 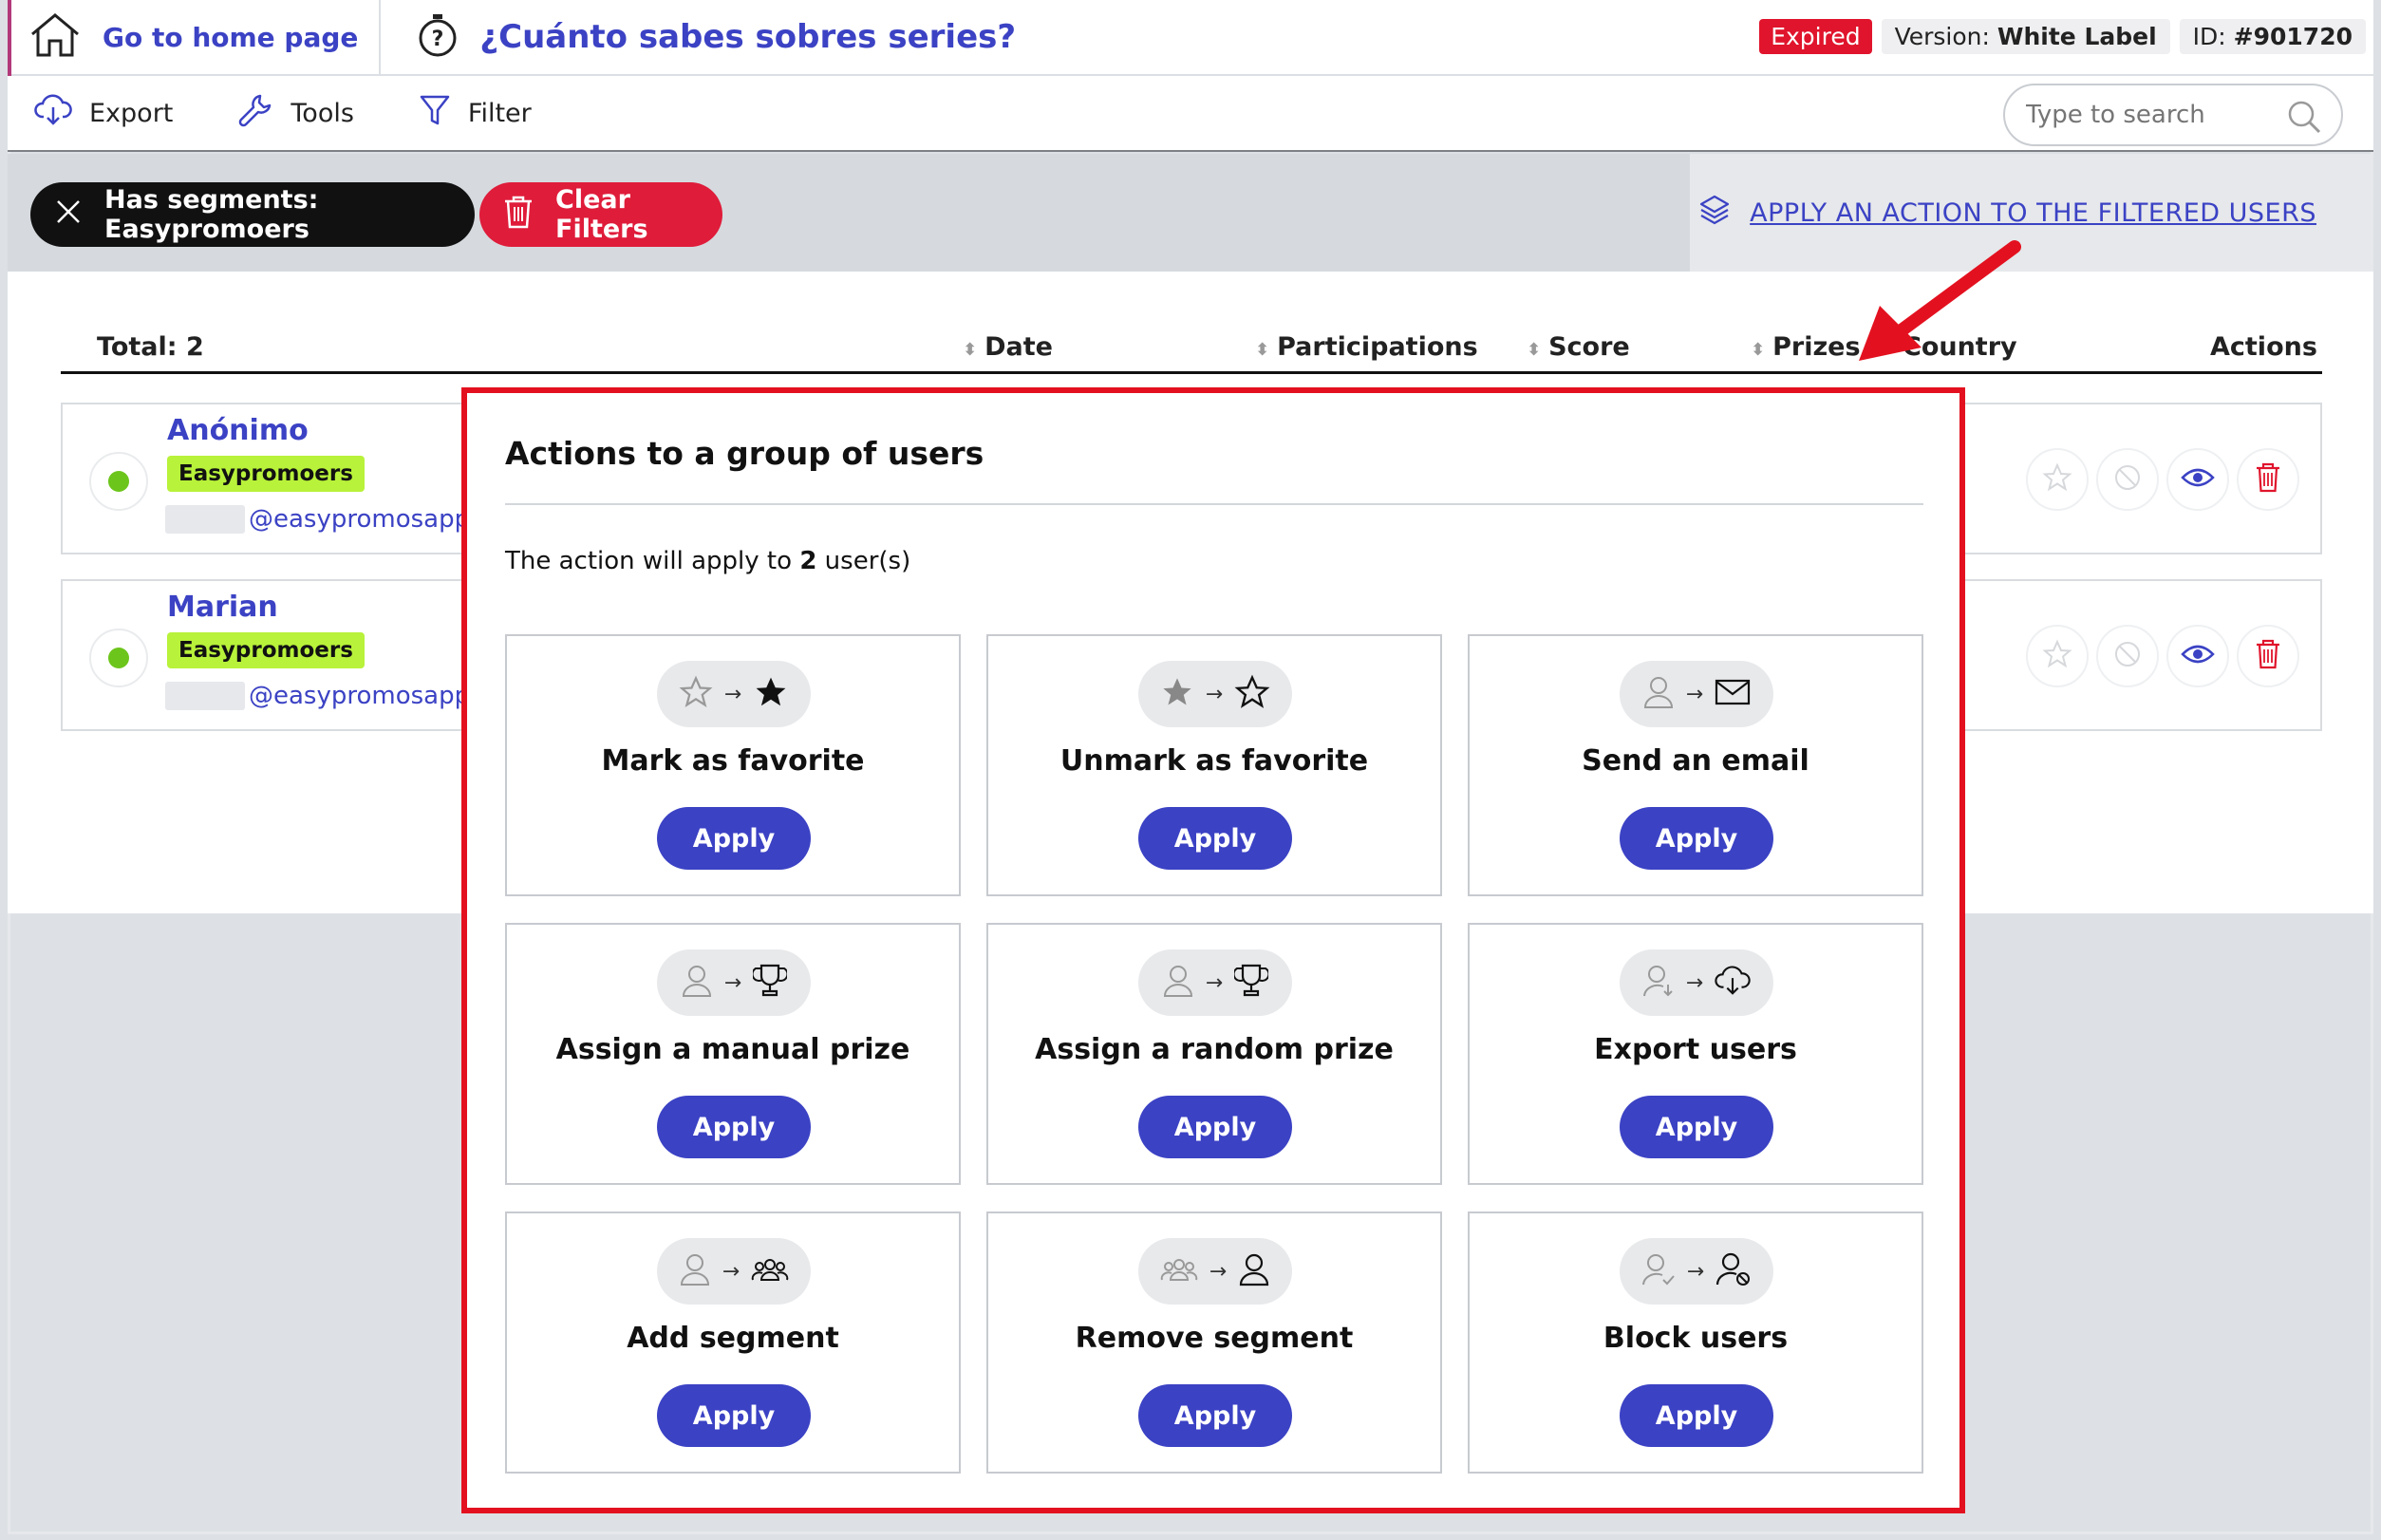 I want to click on email-redacted, so click(x=205, y=519).